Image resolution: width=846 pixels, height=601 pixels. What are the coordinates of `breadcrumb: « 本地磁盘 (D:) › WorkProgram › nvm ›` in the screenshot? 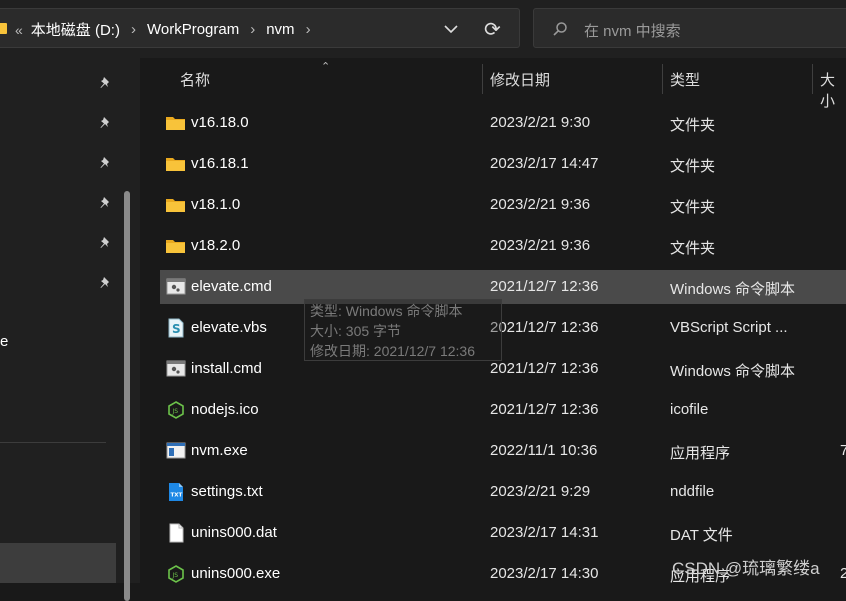 It's located at (168, 29).